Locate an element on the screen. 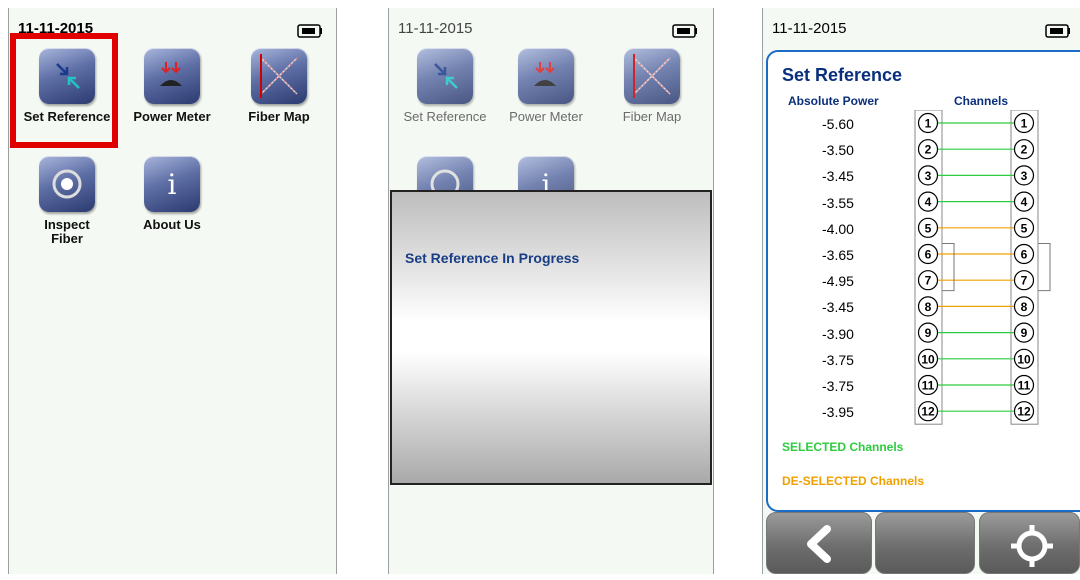  inspect-fiber-app: Inspect Fiber is located at coordinates (67, 201).